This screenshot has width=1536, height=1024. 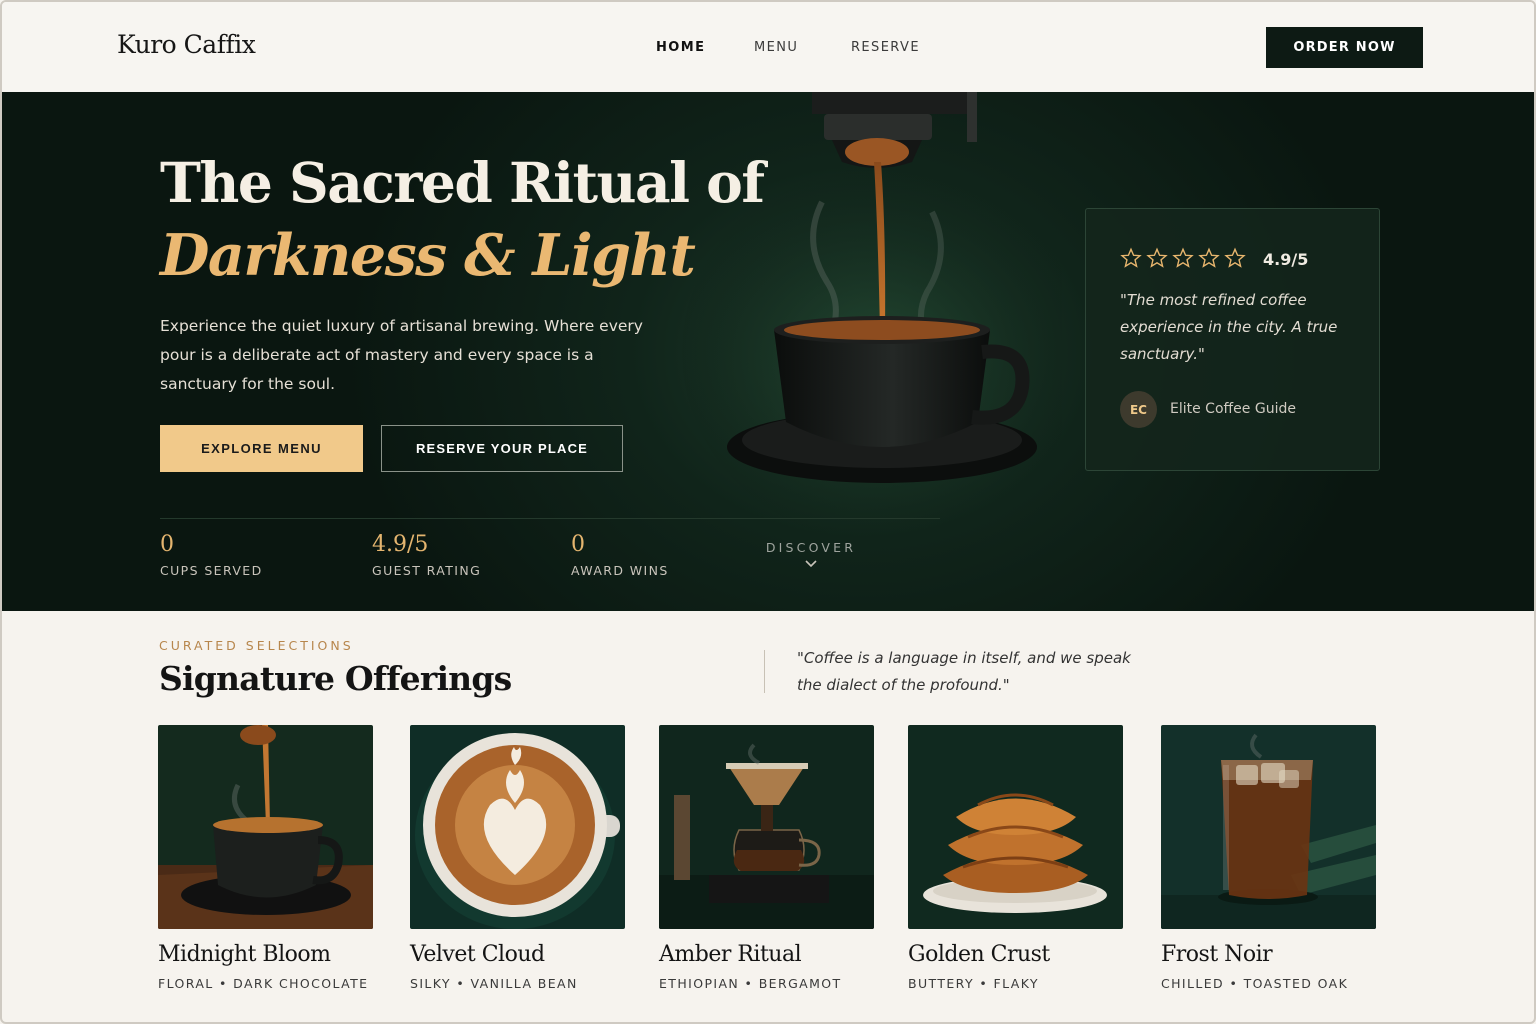 What do you see at coordinates (811, 547) in the screenshot?
I see `discover-label: DISCOVER` at bounding box center [811, 547].